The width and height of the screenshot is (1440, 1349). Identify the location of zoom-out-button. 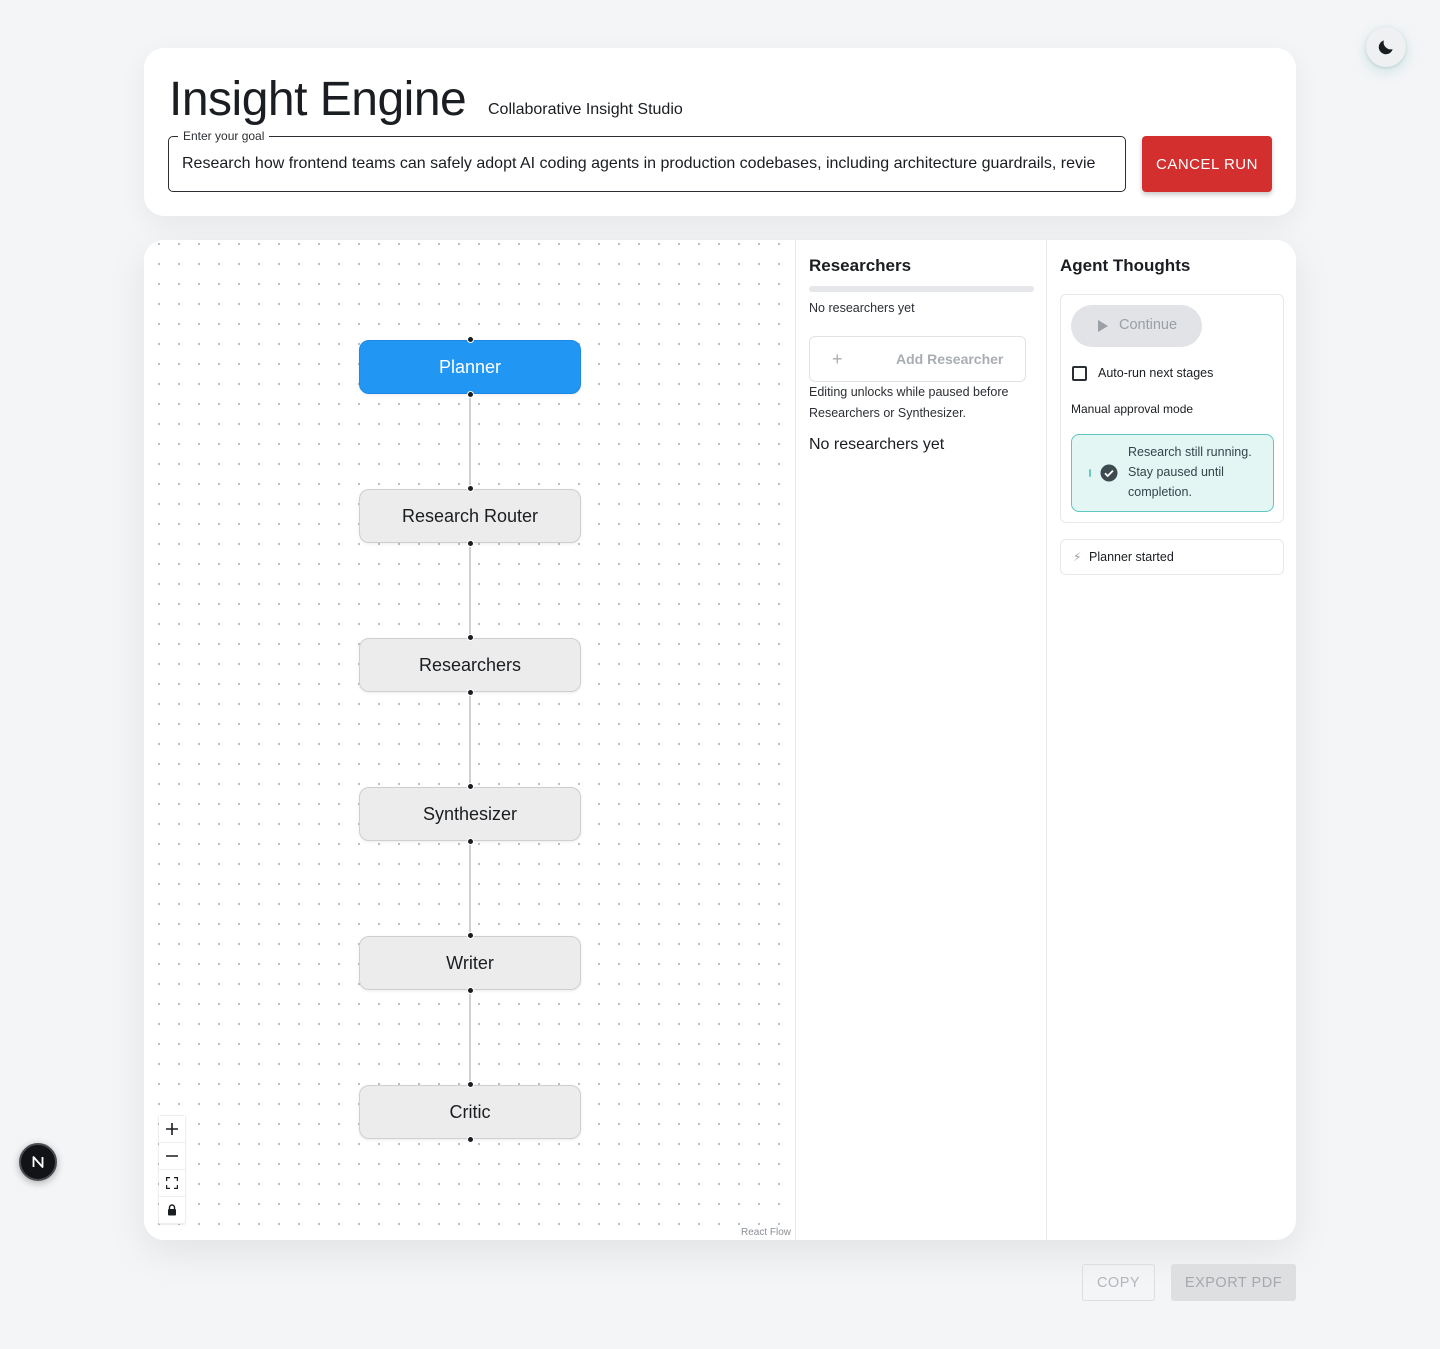
(172, 1156).